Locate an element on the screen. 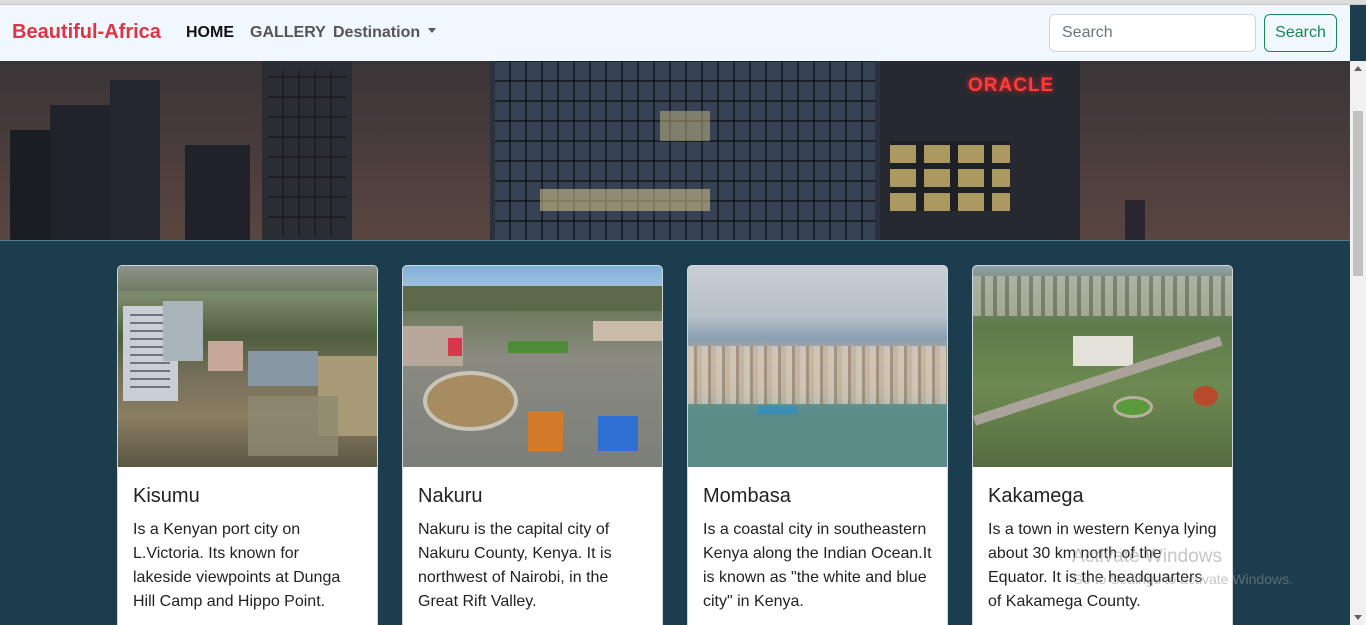 This screenshot has width=1366, height=625. caret-down-icon is located at coordinates (432, 31).